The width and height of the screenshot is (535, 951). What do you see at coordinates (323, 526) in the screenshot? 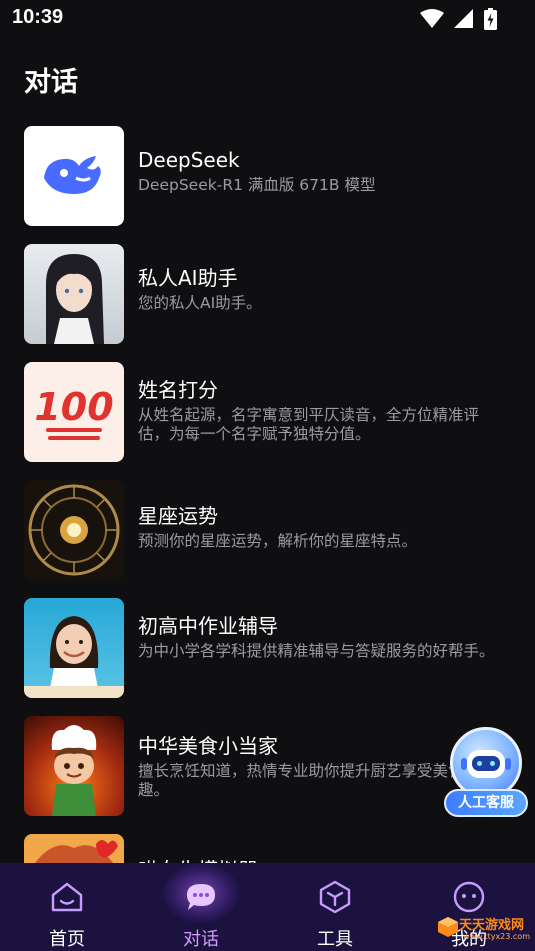
I see `item-text: 星座运势 预测你的星座运势，解析你的星座特点。` at bounding box center [323, 526].